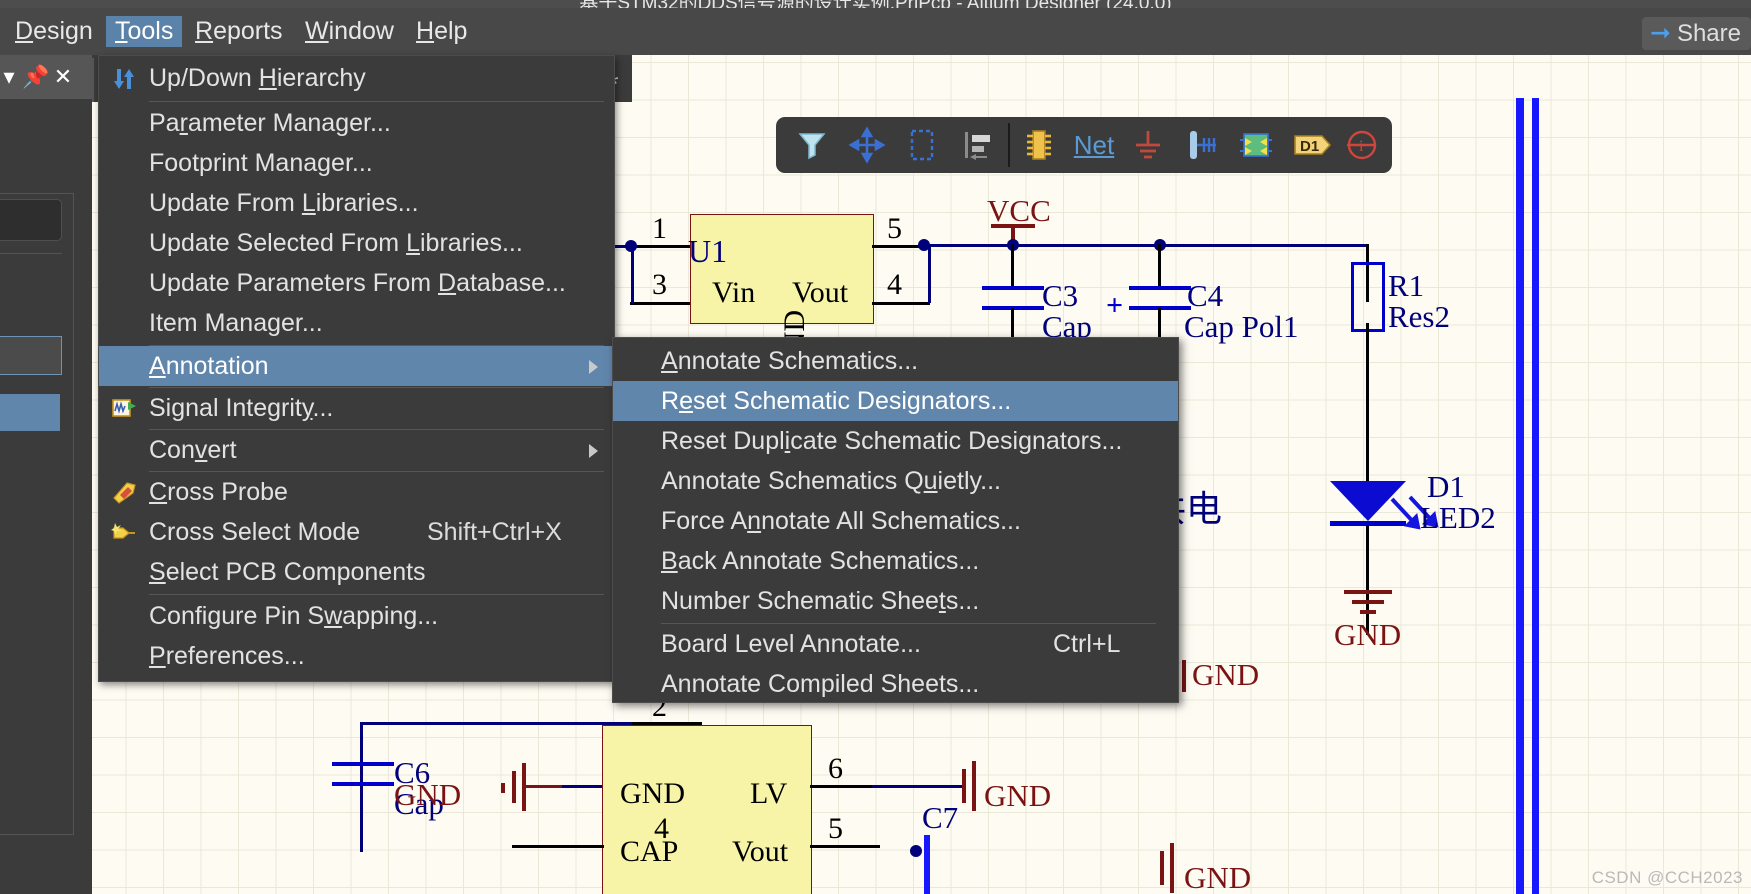 The height and width of the screenshot is (894, 1751). I want to click on c3-lead-top, so click(1012, 266).